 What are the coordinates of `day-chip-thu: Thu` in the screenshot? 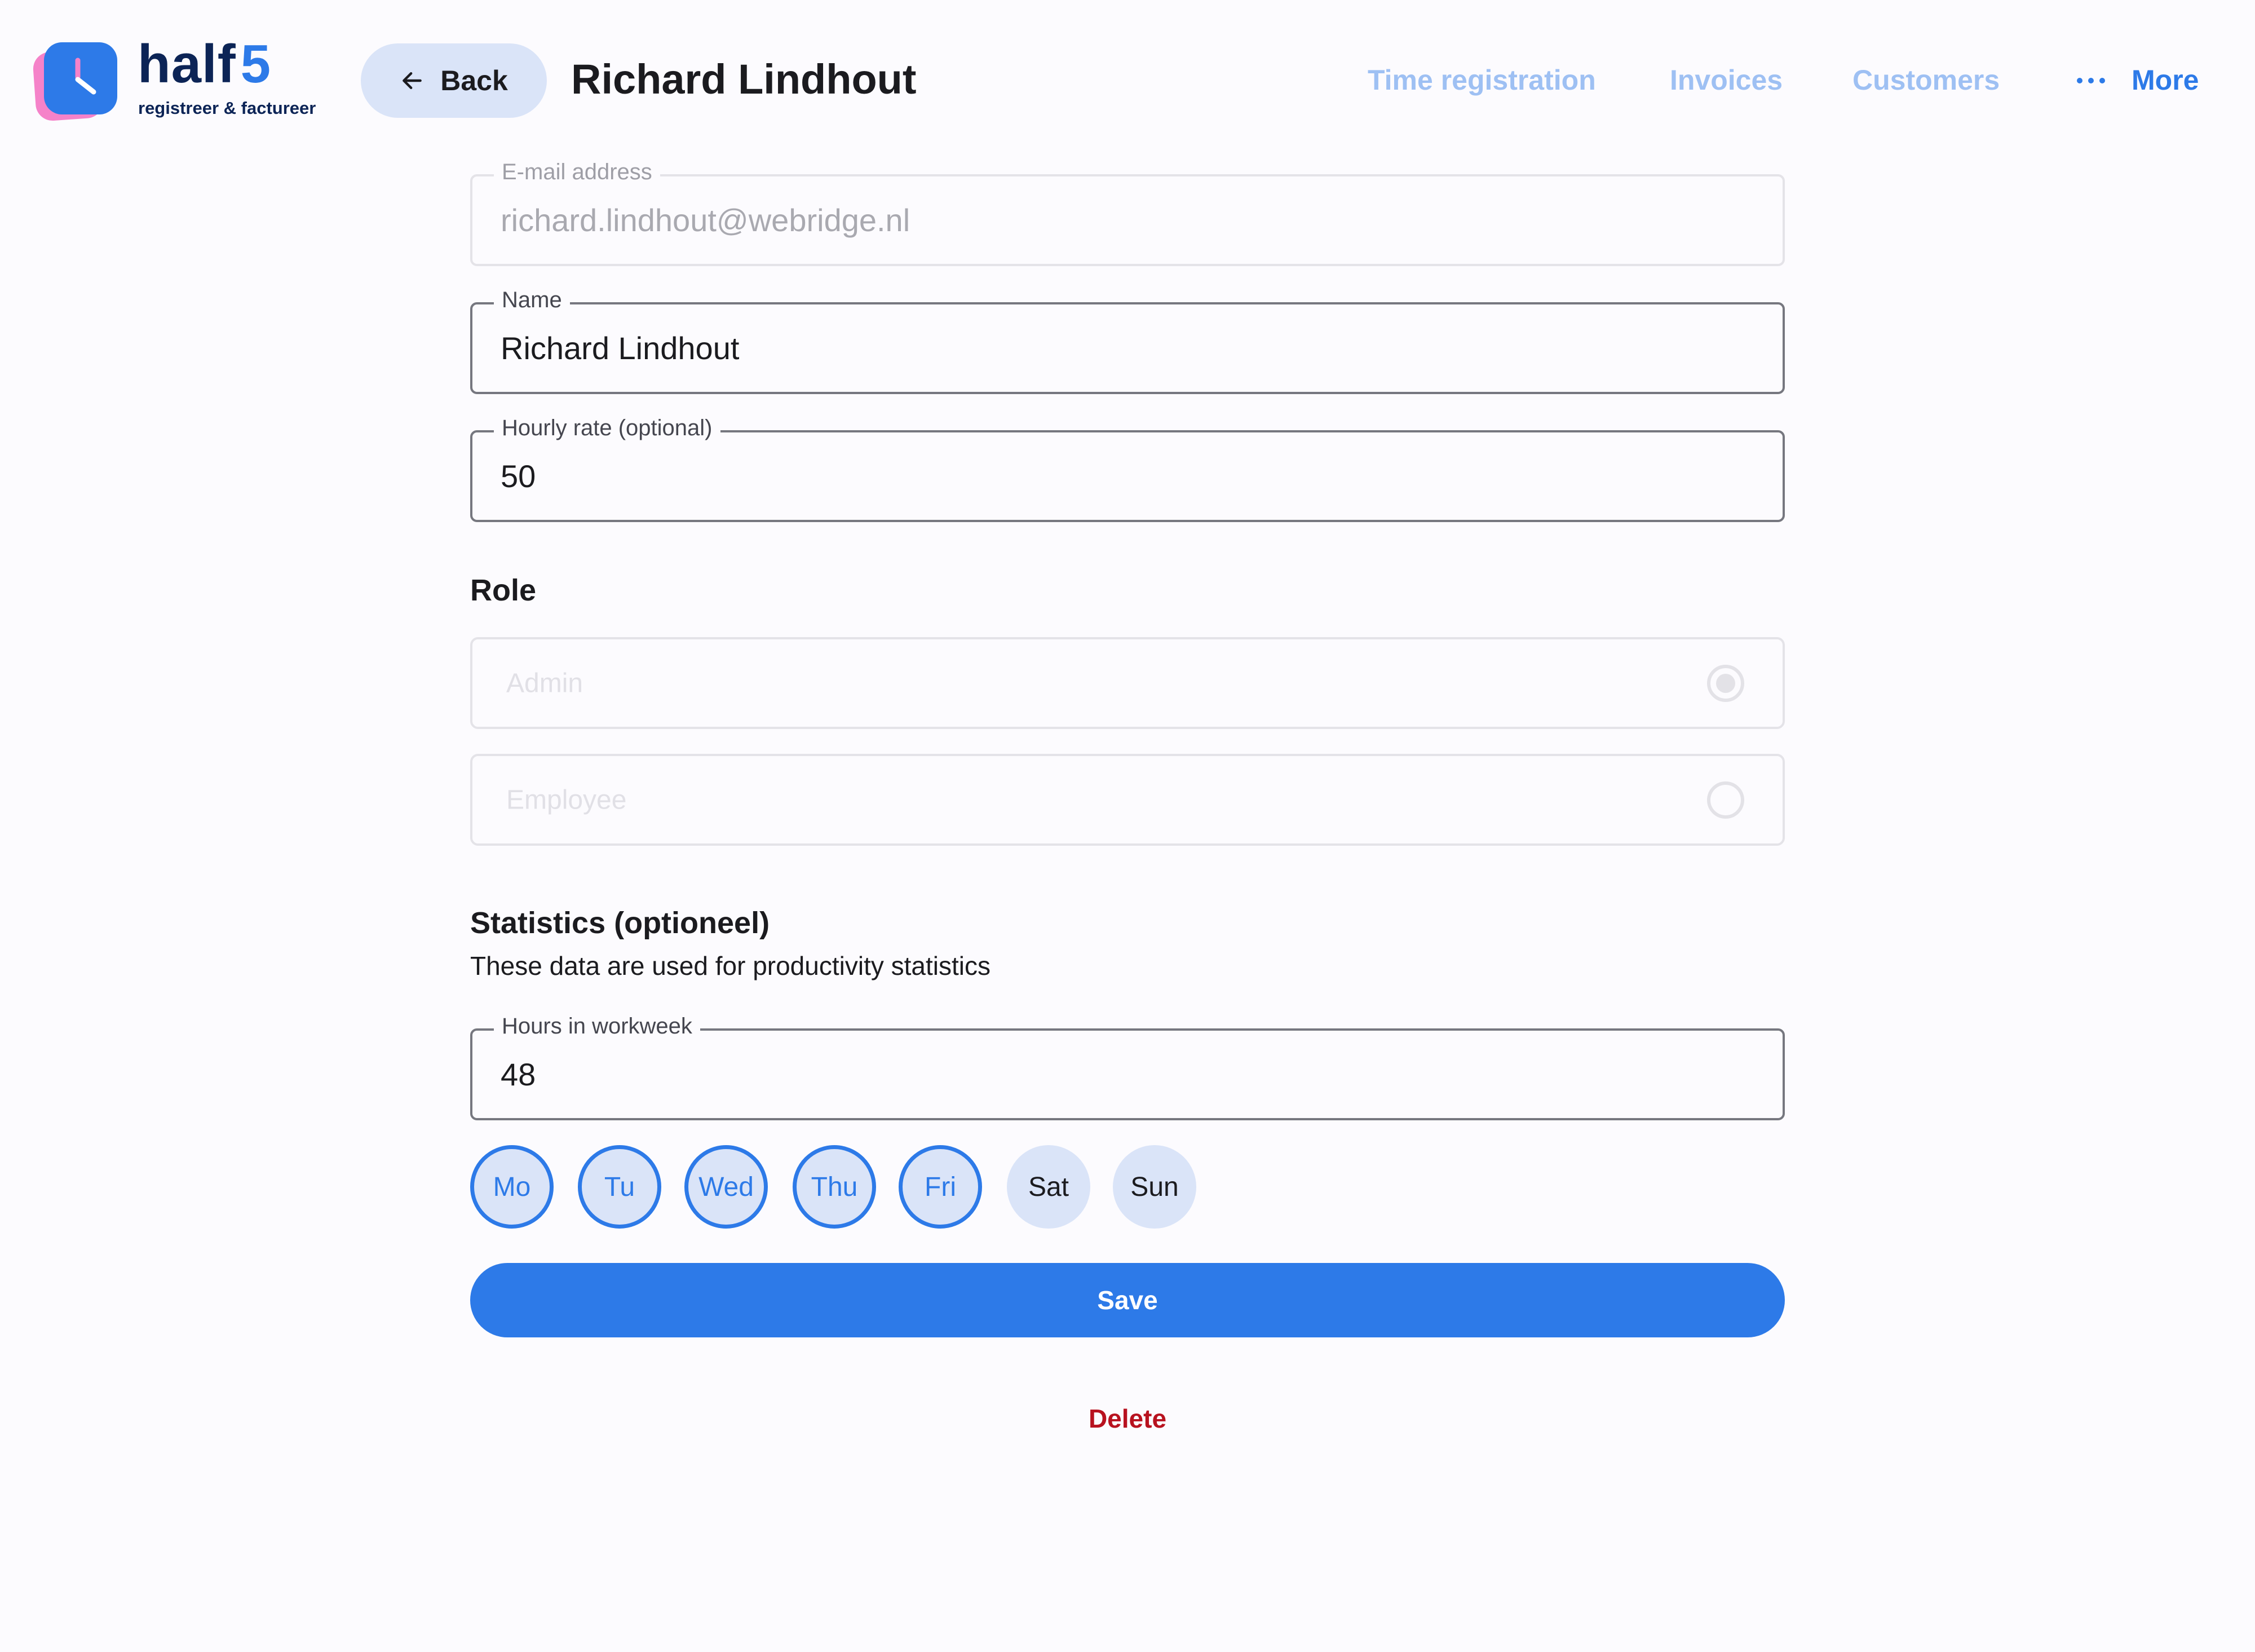 It's located at (834, 1187).